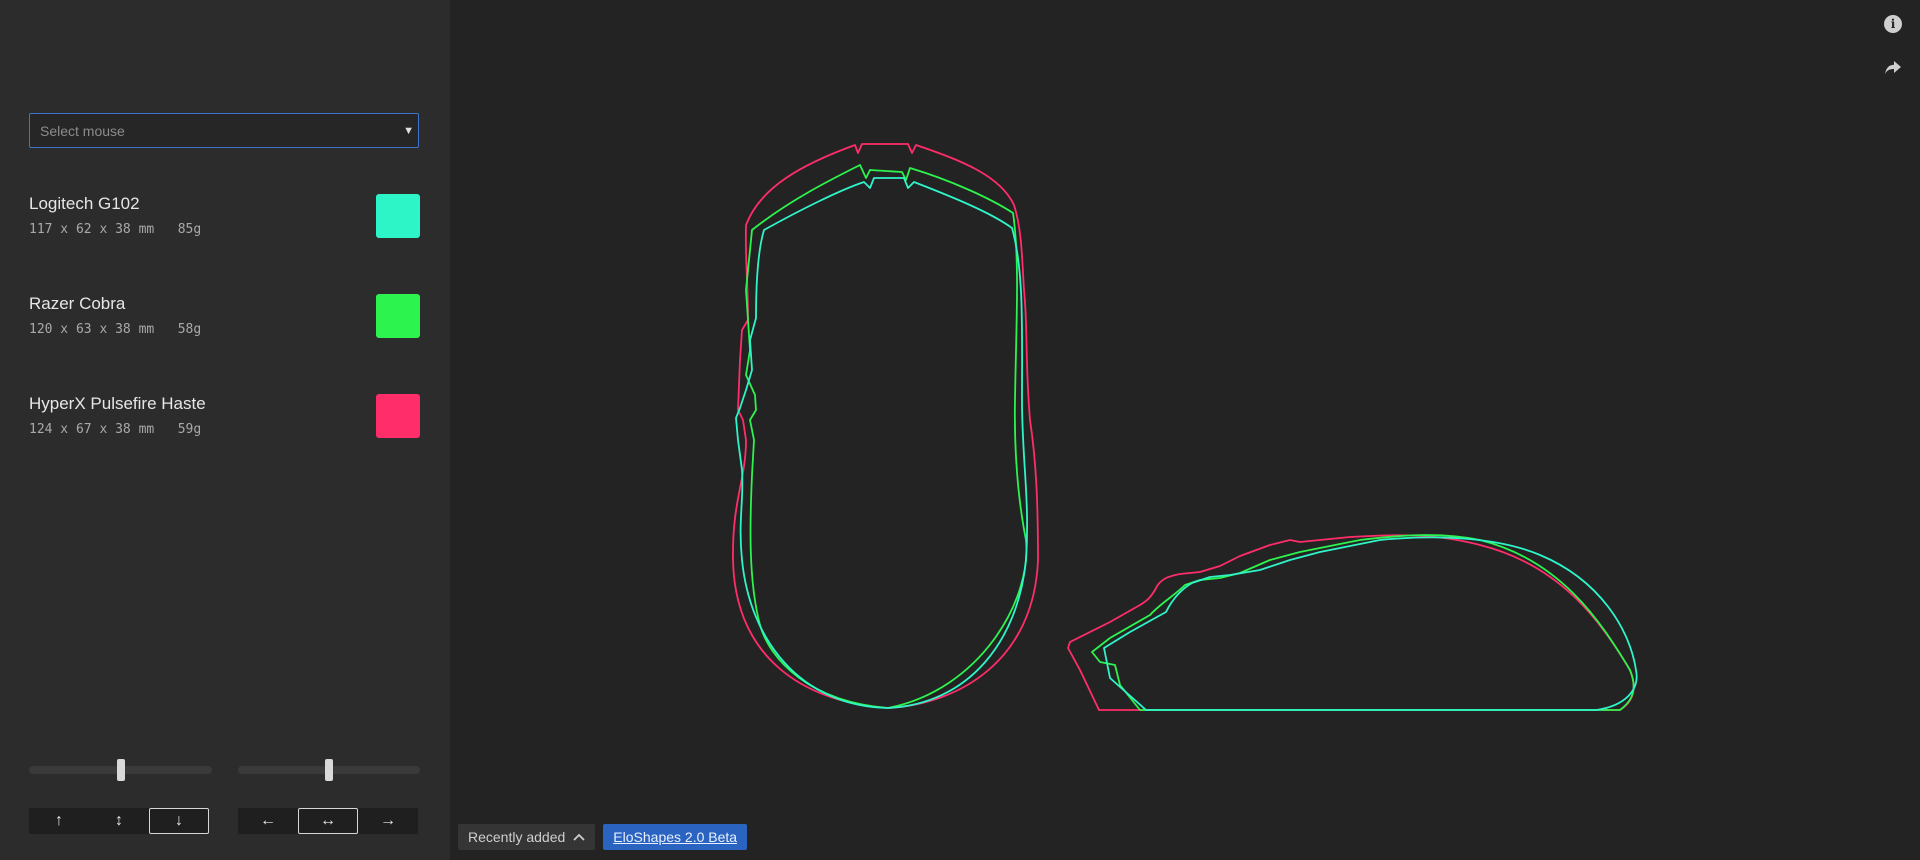 Image resolution: width=1920 pixels, height=860 pixels. Describe the element at coordinates (1893, 24) in the screenshot. I see `info-icon: i` at that location.